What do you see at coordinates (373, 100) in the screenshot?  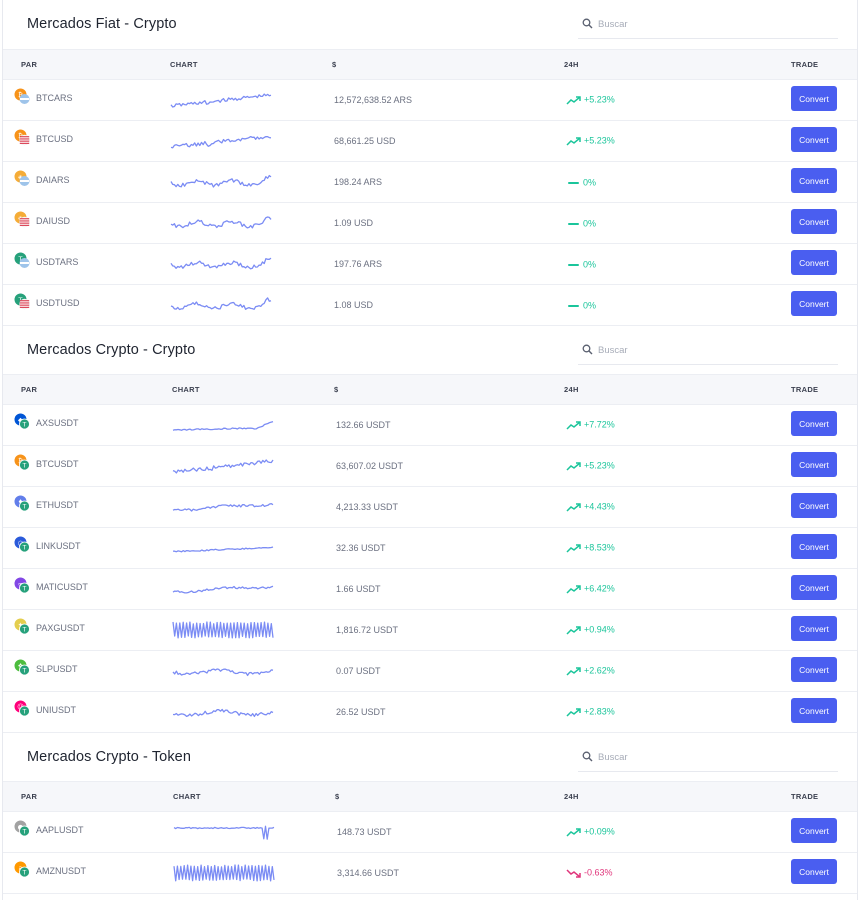 I see `price-value: 12,572,638.52 ARS` at bounding box center [373, 100].